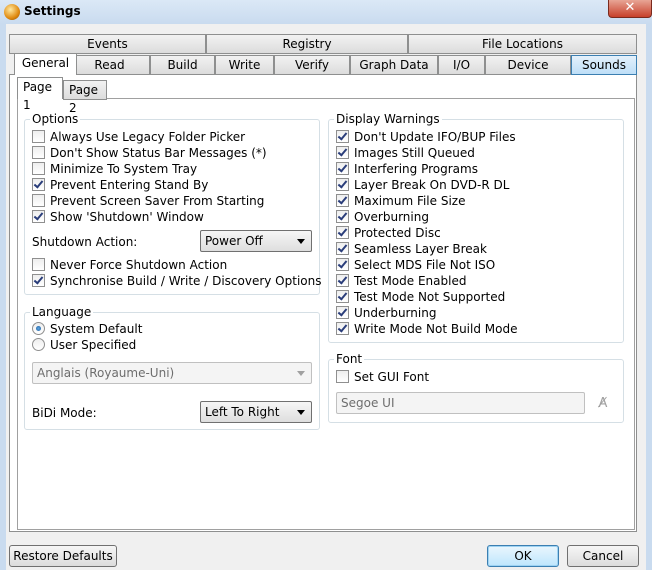  What do you see at coordinates (603, 404) in the screenshot?
I see `font-picker-icon: A̸` at bounding box center [603, 404].